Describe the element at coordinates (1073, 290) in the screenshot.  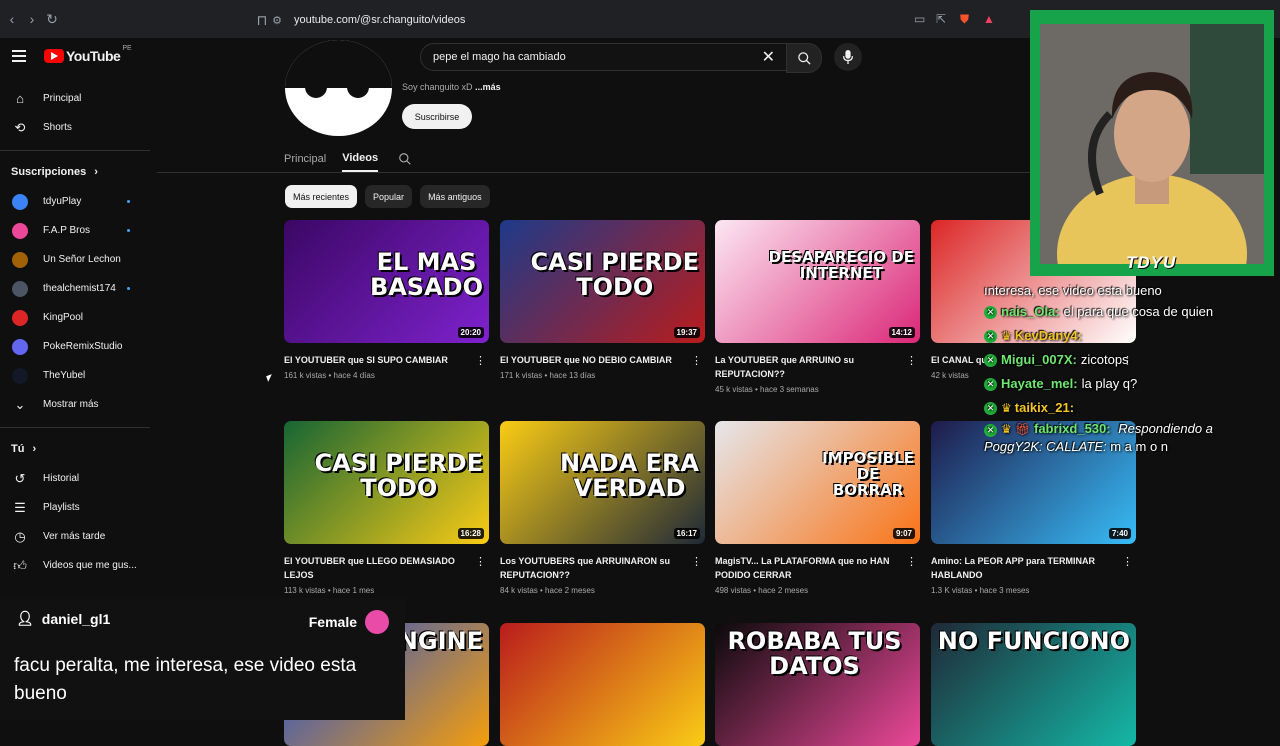
I see `chat-fragment: ınteresa, ese video esta bueno` at that location.